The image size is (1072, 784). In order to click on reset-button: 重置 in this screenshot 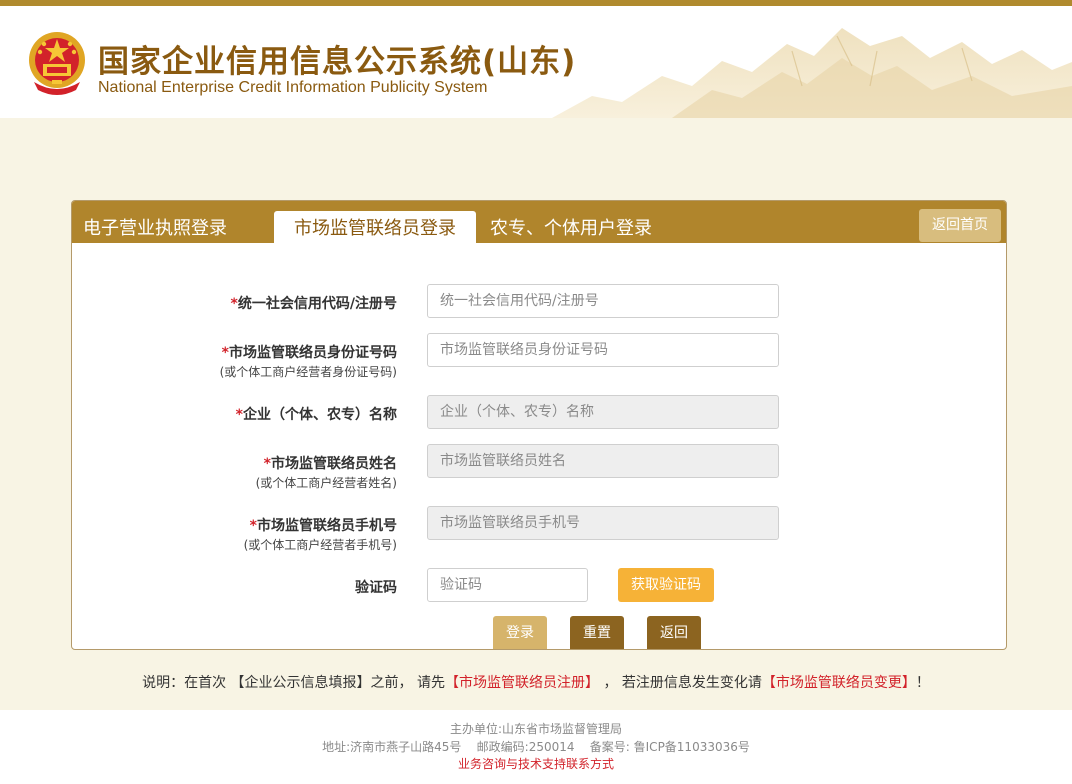, I will do `click(597, 632)`.